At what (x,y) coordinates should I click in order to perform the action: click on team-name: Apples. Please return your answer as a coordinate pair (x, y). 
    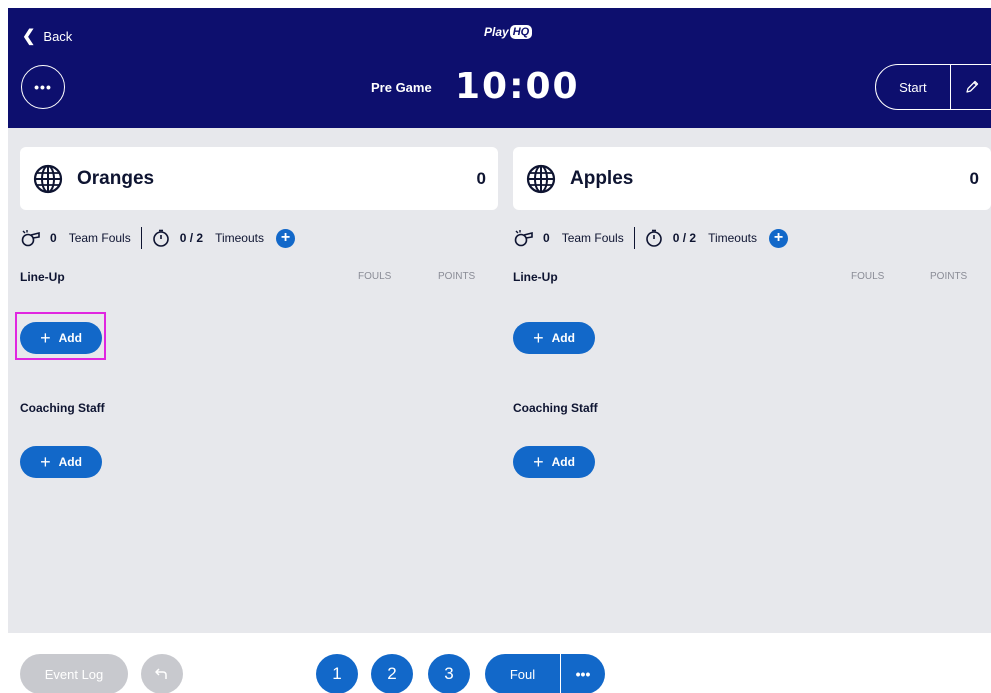
    Looking at the image, I should click on (602, 178).